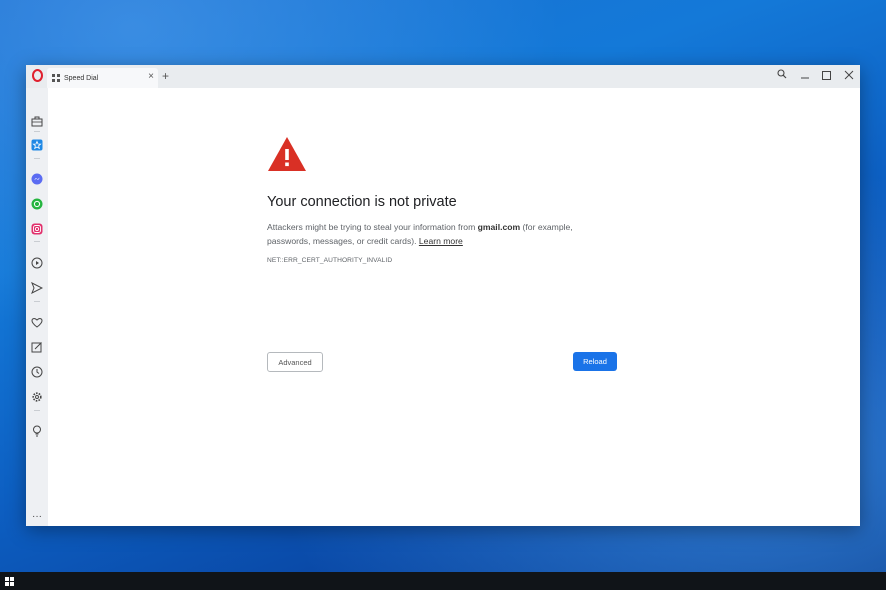 The height and width of the screenshot is (590, 886). What do you see at coordinates (37, 75) in the screenshot?
I see `opera-menu-icon` at bounding box center [37, 75].